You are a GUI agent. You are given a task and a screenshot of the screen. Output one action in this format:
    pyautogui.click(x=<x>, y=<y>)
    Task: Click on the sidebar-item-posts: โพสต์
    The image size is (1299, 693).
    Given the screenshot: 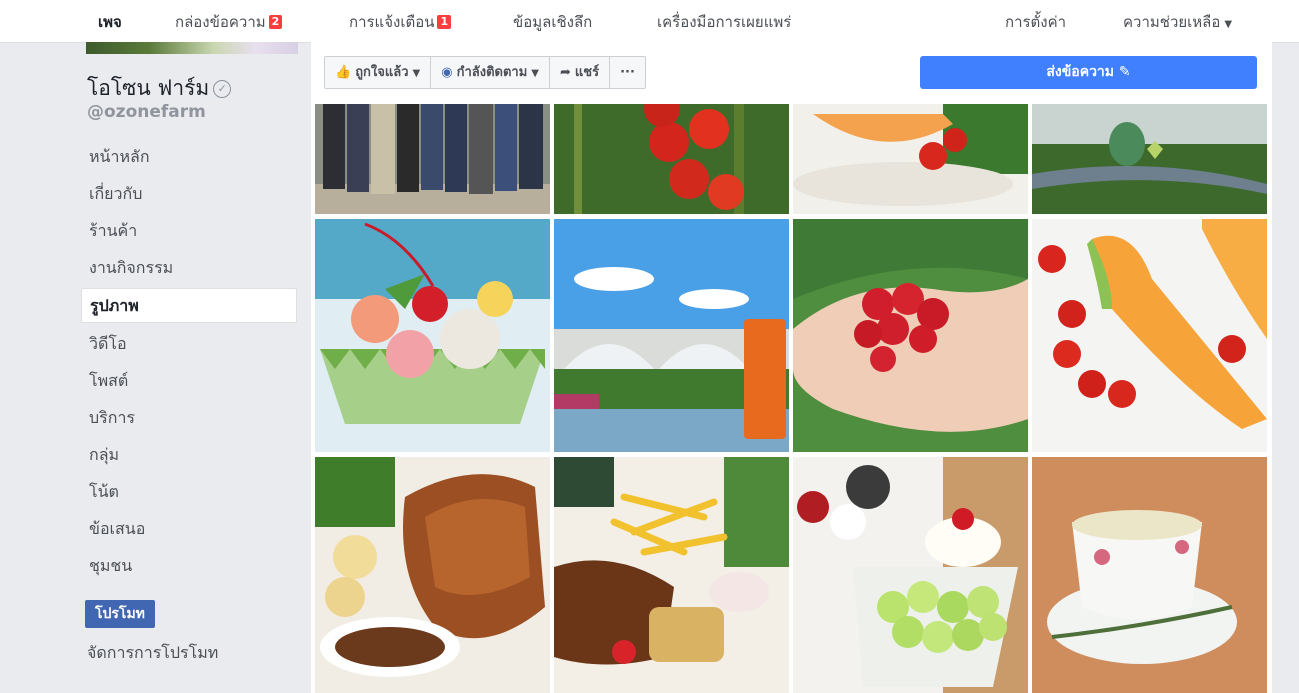 What is the action you would take?
    pyautogui.click(x=189, y=380)
    